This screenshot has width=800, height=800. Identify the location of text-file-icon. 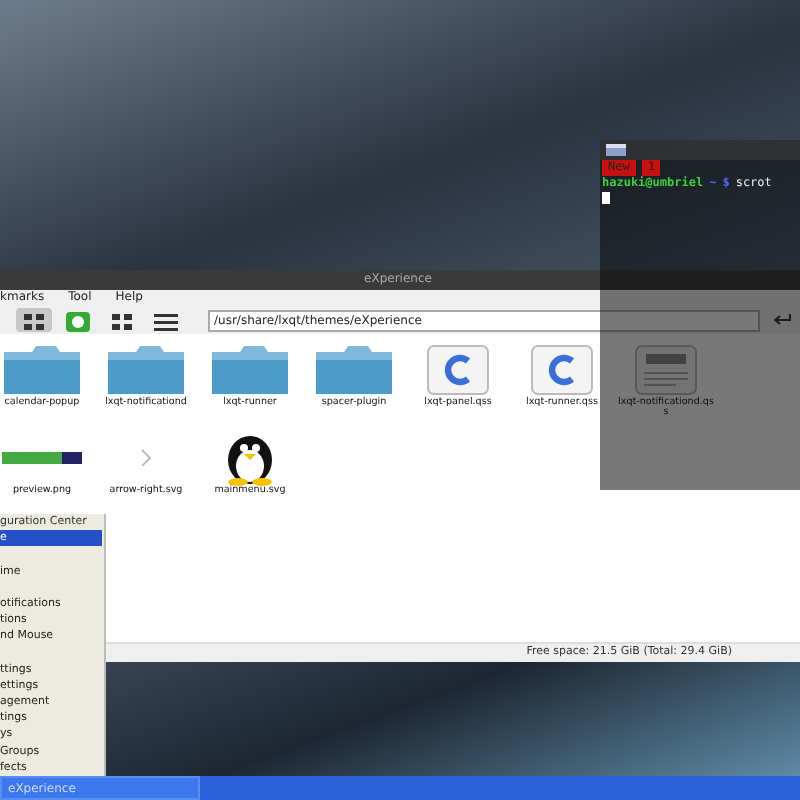
(666, 370).